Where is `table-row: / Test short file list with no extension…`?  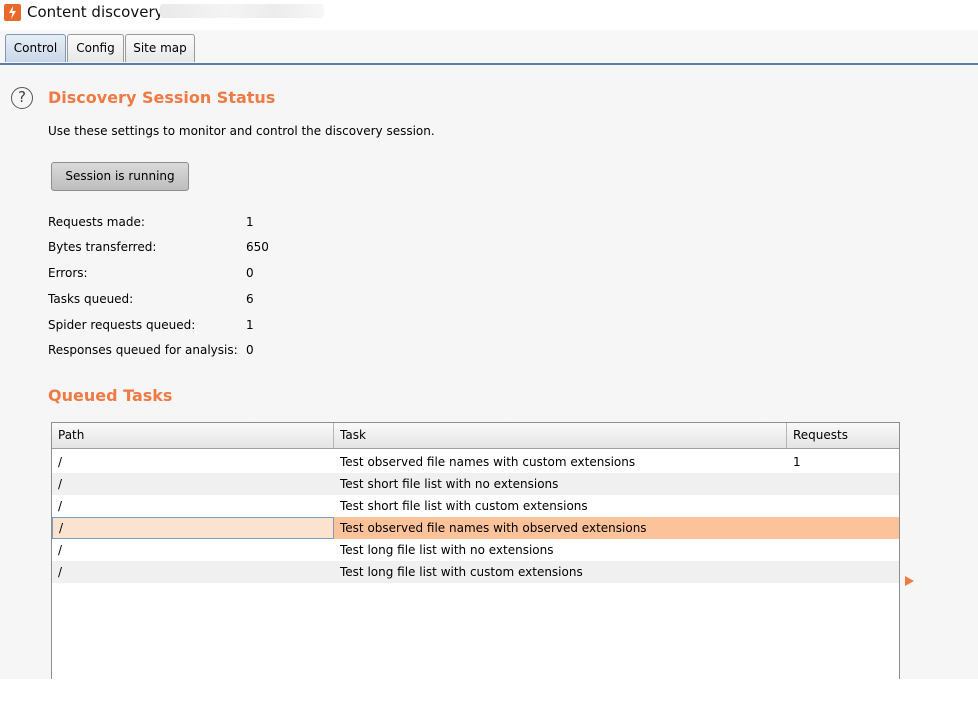 table-row: / Test short file list with no extension… is located at coordinates (475, 484).